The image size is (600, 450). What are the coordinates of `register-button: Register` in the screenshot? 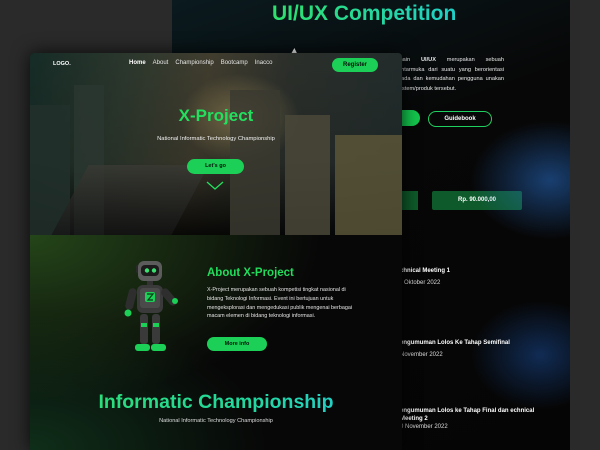 It's located at (355, 65).